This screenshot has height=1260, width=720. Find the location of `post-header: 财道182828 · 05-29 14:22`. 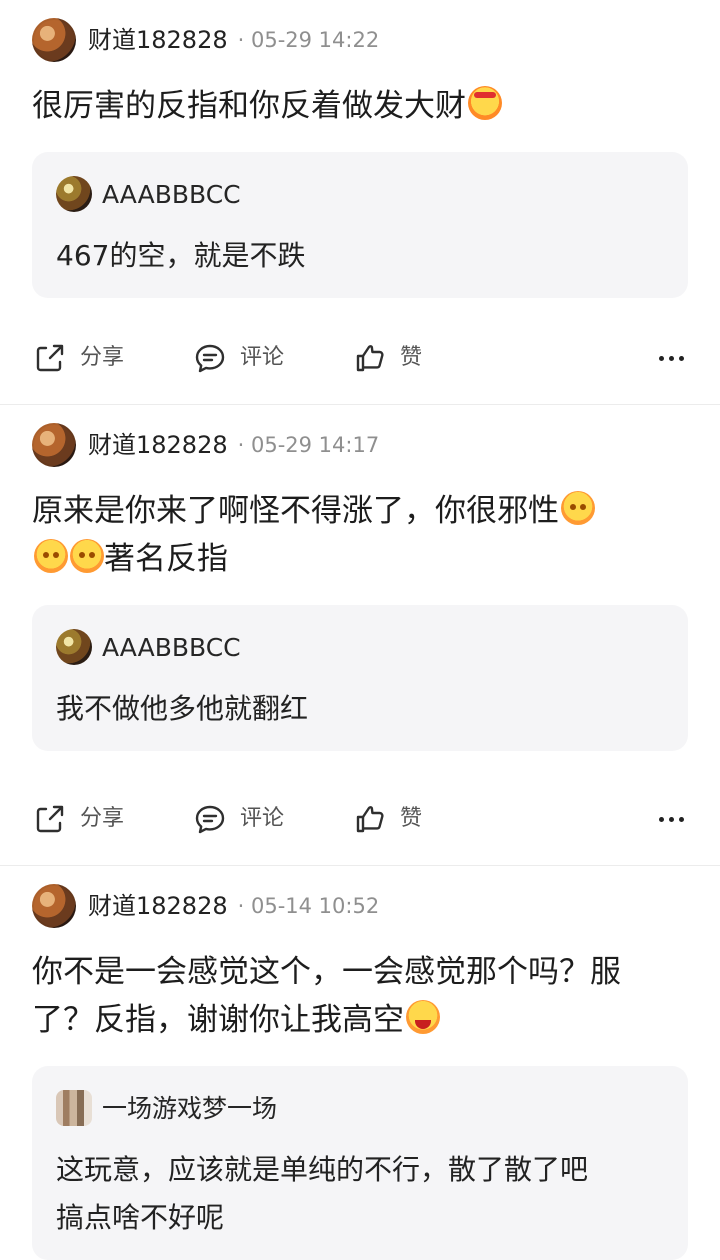

post-header: 财道182828 · 05-29 14:22 is located at coordinates (360, 40).